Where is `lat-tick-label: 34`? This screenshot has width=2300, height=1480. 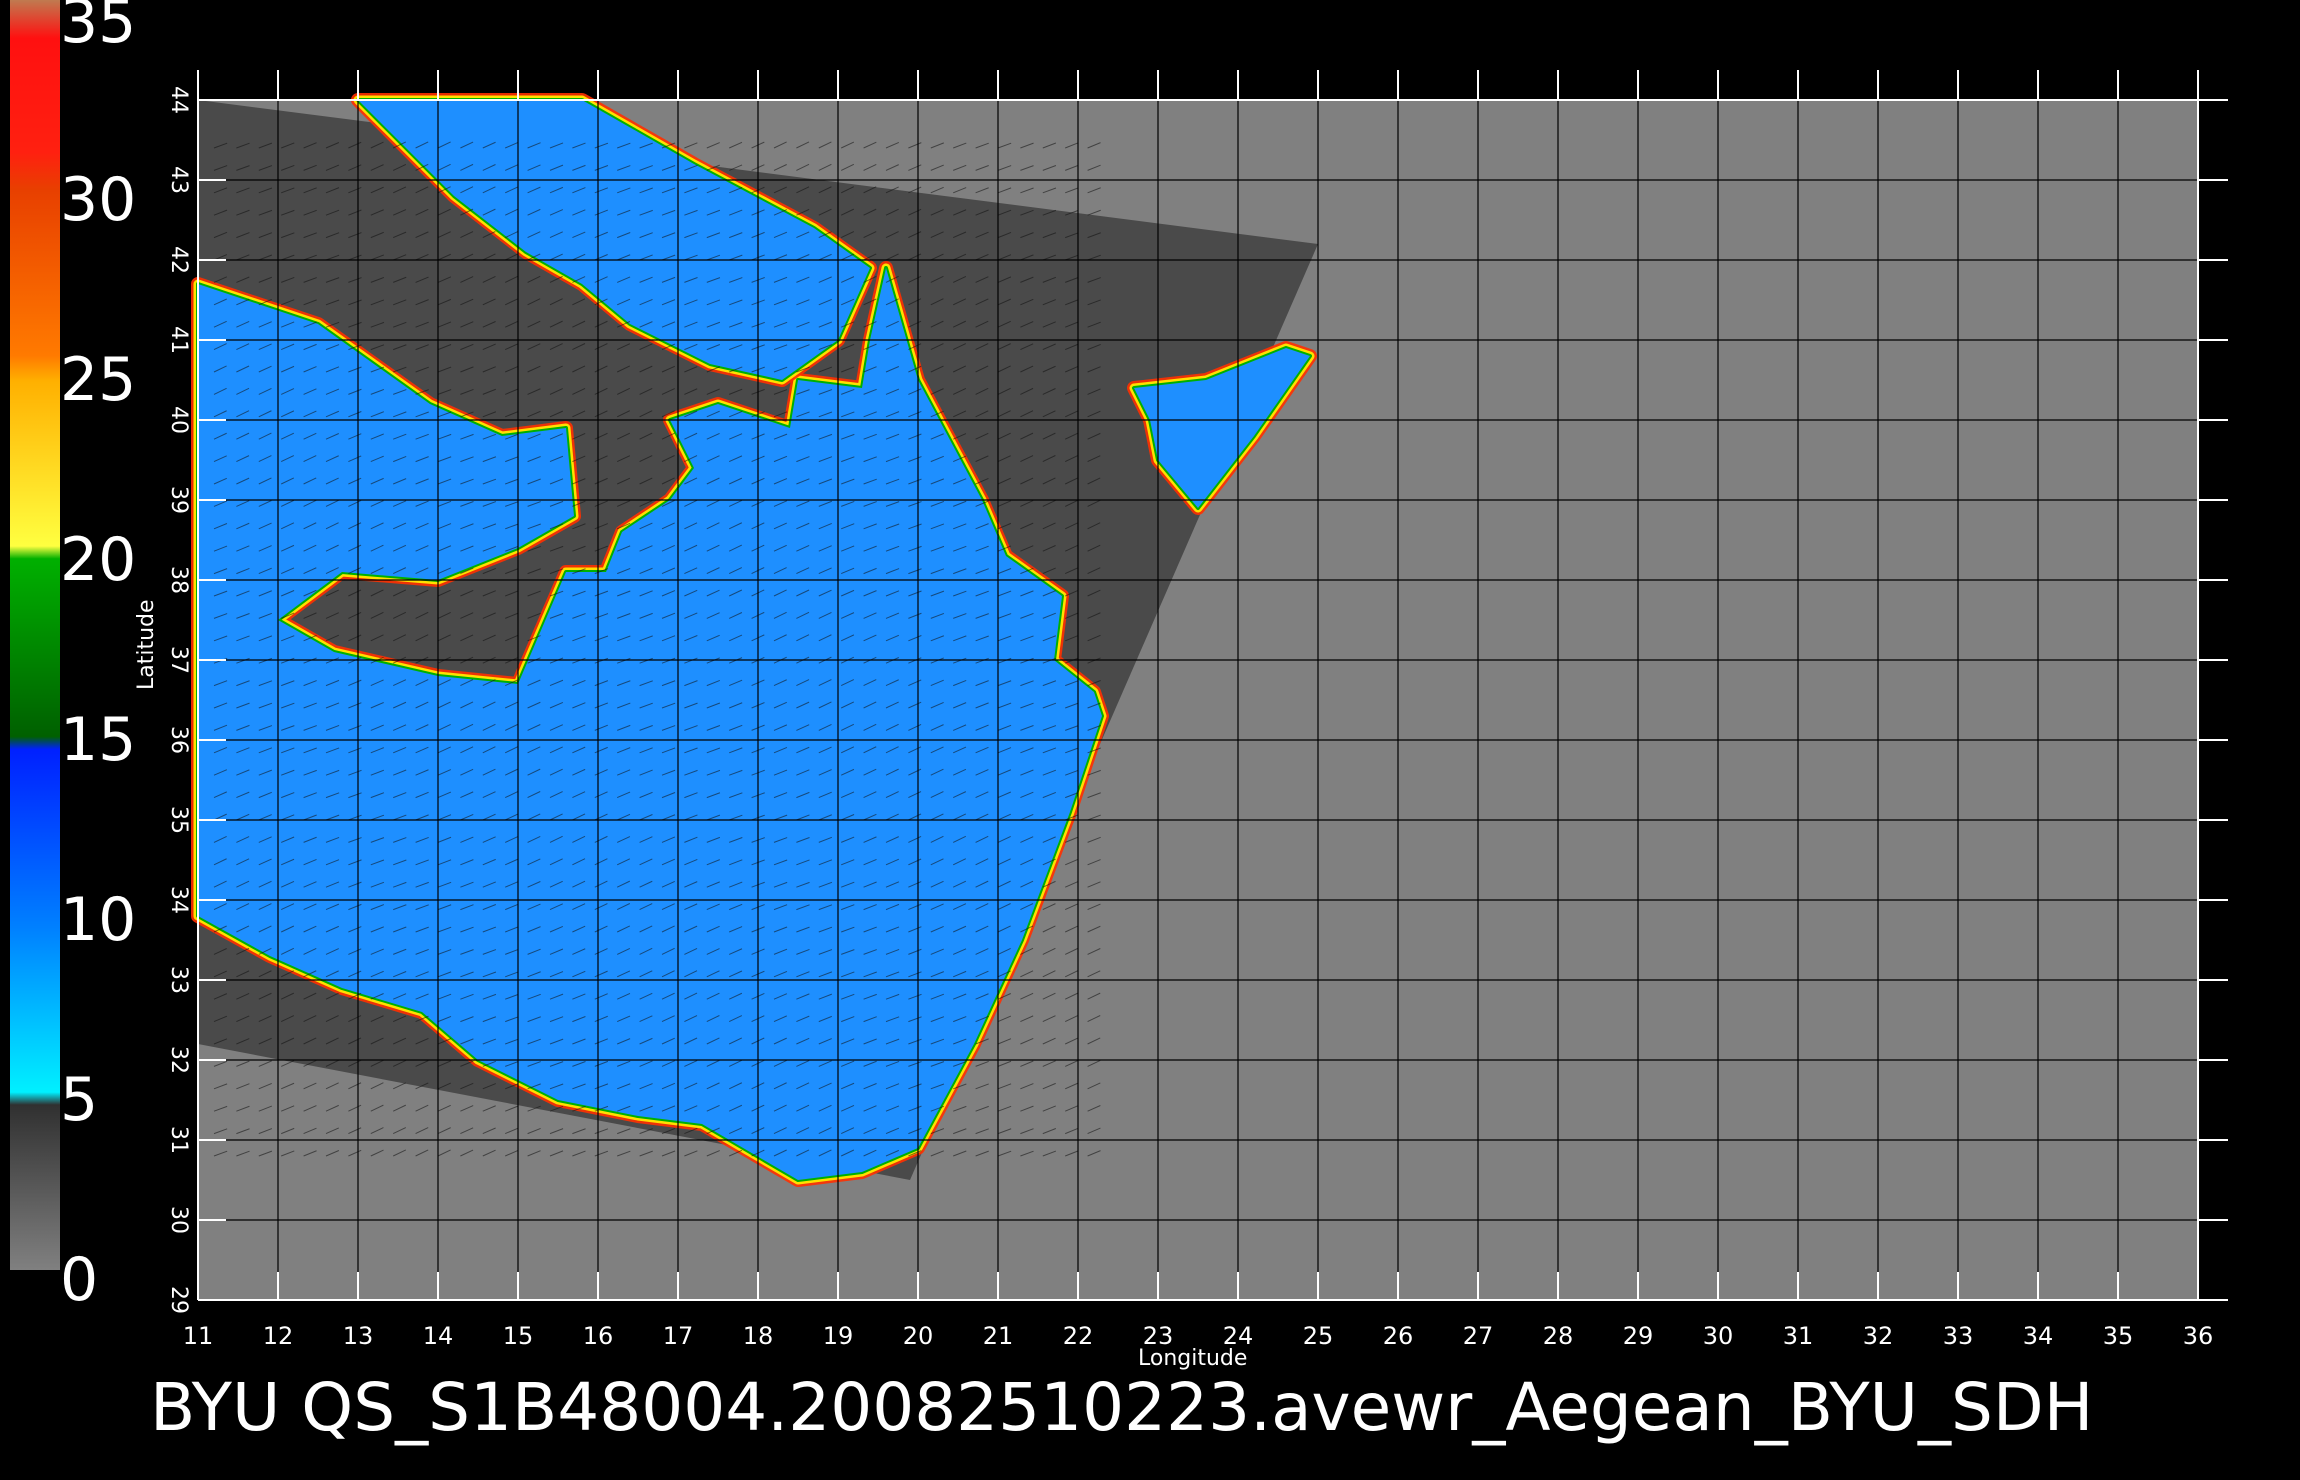
lat-tick-label: 34 is located at coordinates (178, 900).